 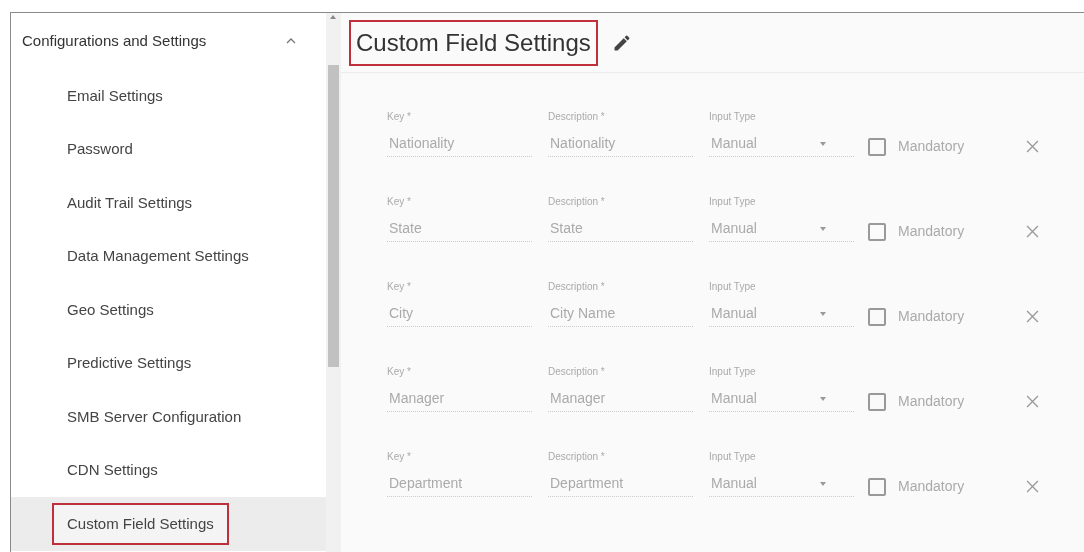 I want to click on page-title: Custom Field Settings, so click(x=473, y=42).